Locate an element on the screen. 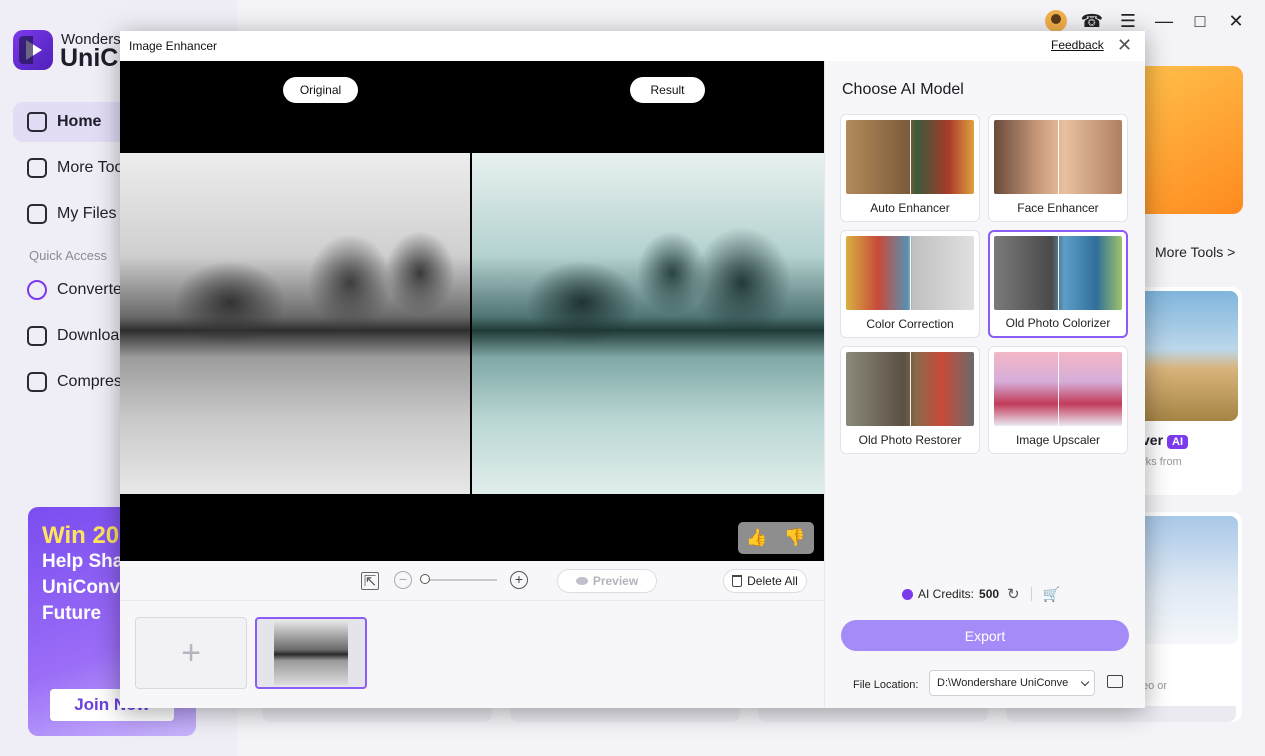 The height and width of the screenshot is (756, 1265). model-old-photo-restorer: Old Photo Restorer is located at coordinates (910, 400).